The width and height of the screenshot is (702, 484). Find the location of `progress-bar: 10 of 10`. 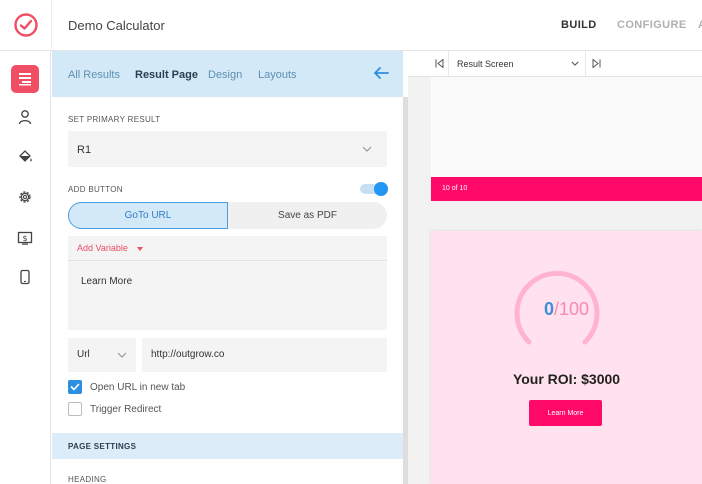

progress-bar: 10 of 10 is located at coordinates (566, 189).